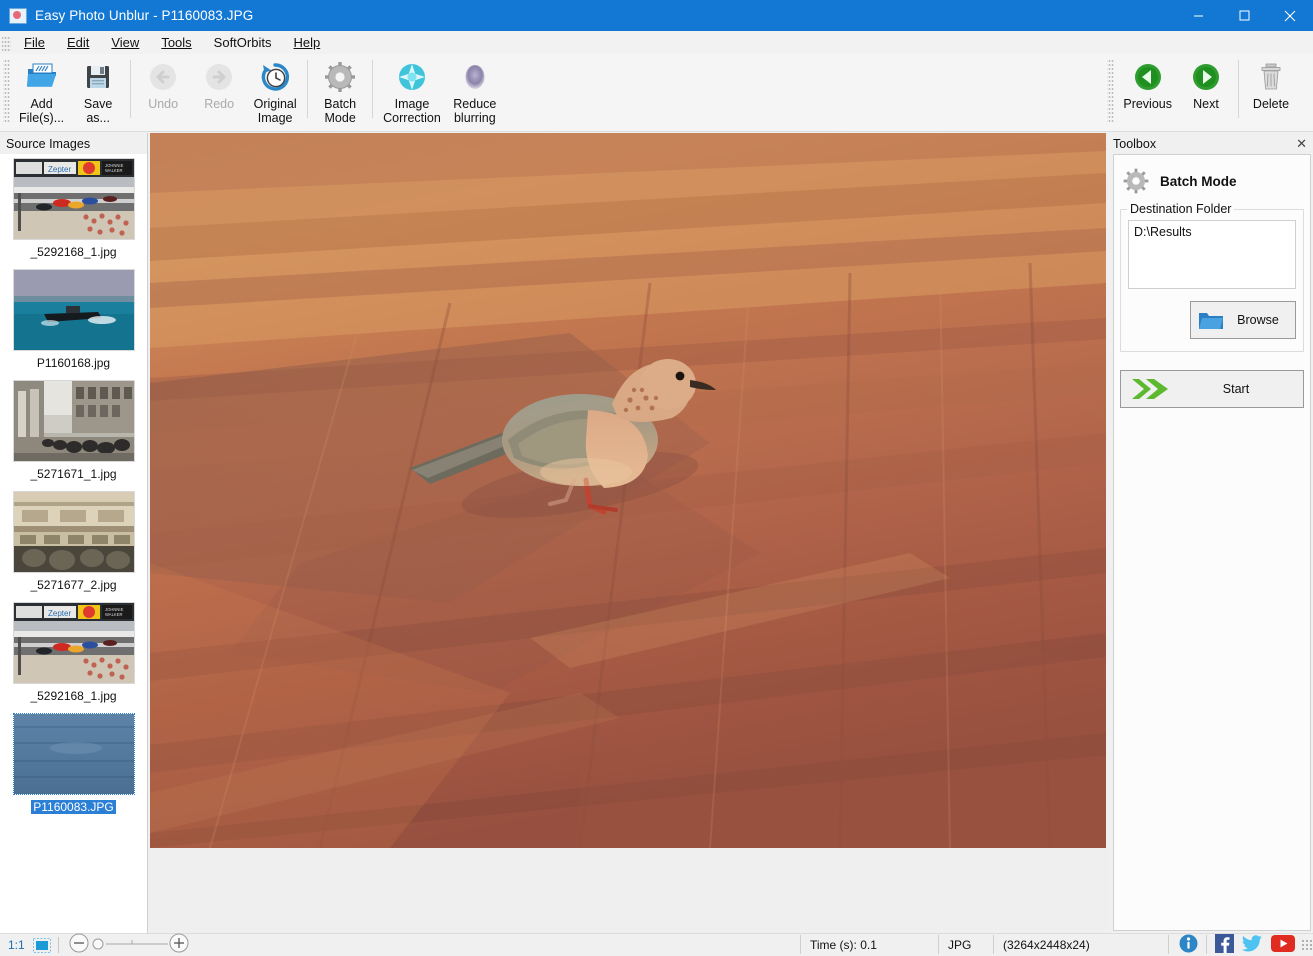  What do you see at coordinates (1206, 104) in the screenshot?
I see `toolbar-label-next: Next` at bounding box center [1206, 104].